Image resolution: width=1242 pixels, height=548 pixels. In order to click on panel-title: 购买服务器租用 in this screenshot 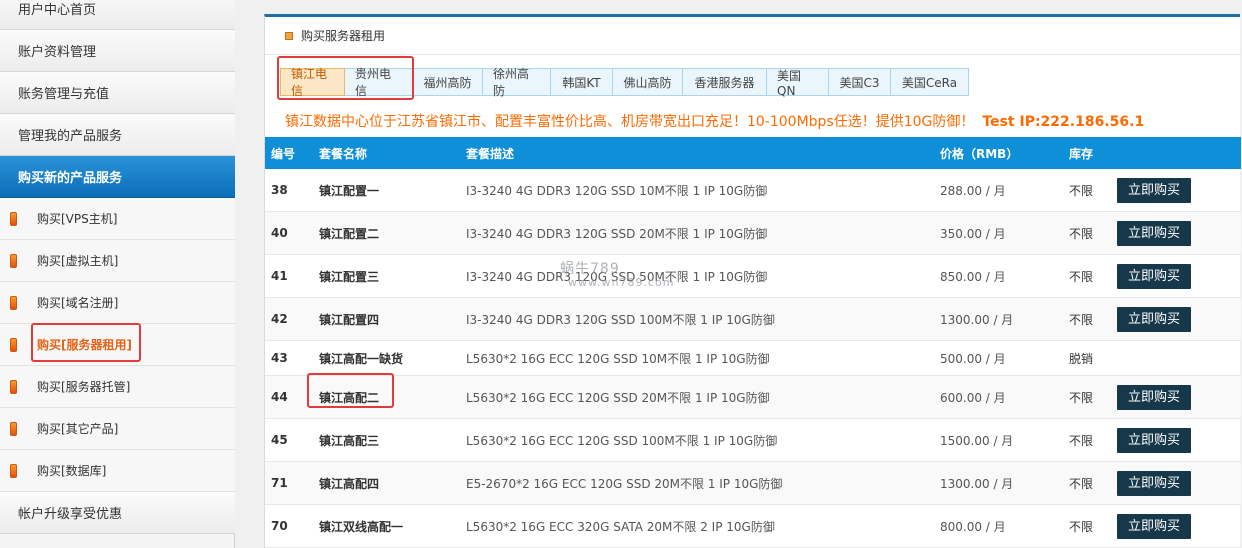, I will do `click(343, 36)`.